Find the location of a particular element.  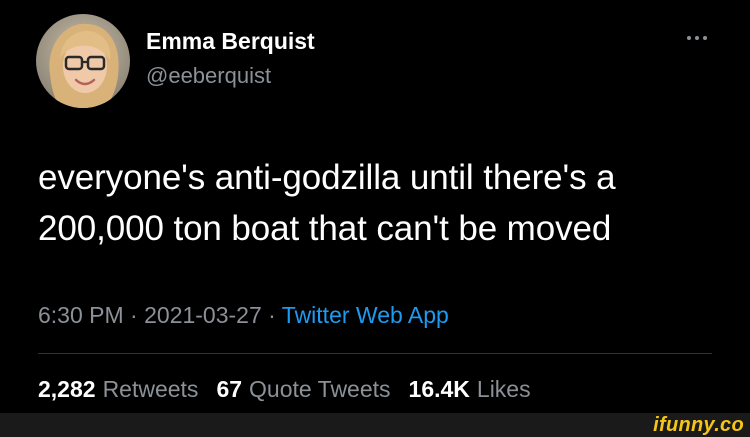

more-options-button is located at coordinates (697, 38).